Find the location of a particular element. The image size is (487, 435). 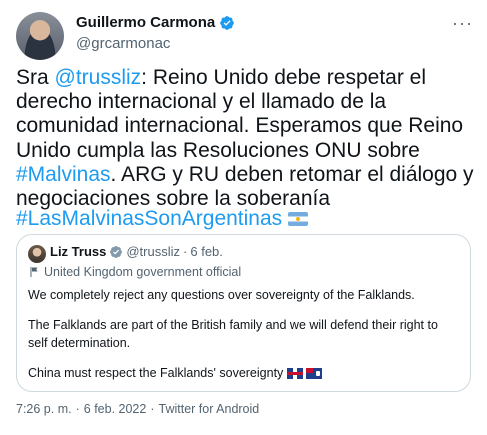

quoted-author-avatar is located at coordinates (37, 254).